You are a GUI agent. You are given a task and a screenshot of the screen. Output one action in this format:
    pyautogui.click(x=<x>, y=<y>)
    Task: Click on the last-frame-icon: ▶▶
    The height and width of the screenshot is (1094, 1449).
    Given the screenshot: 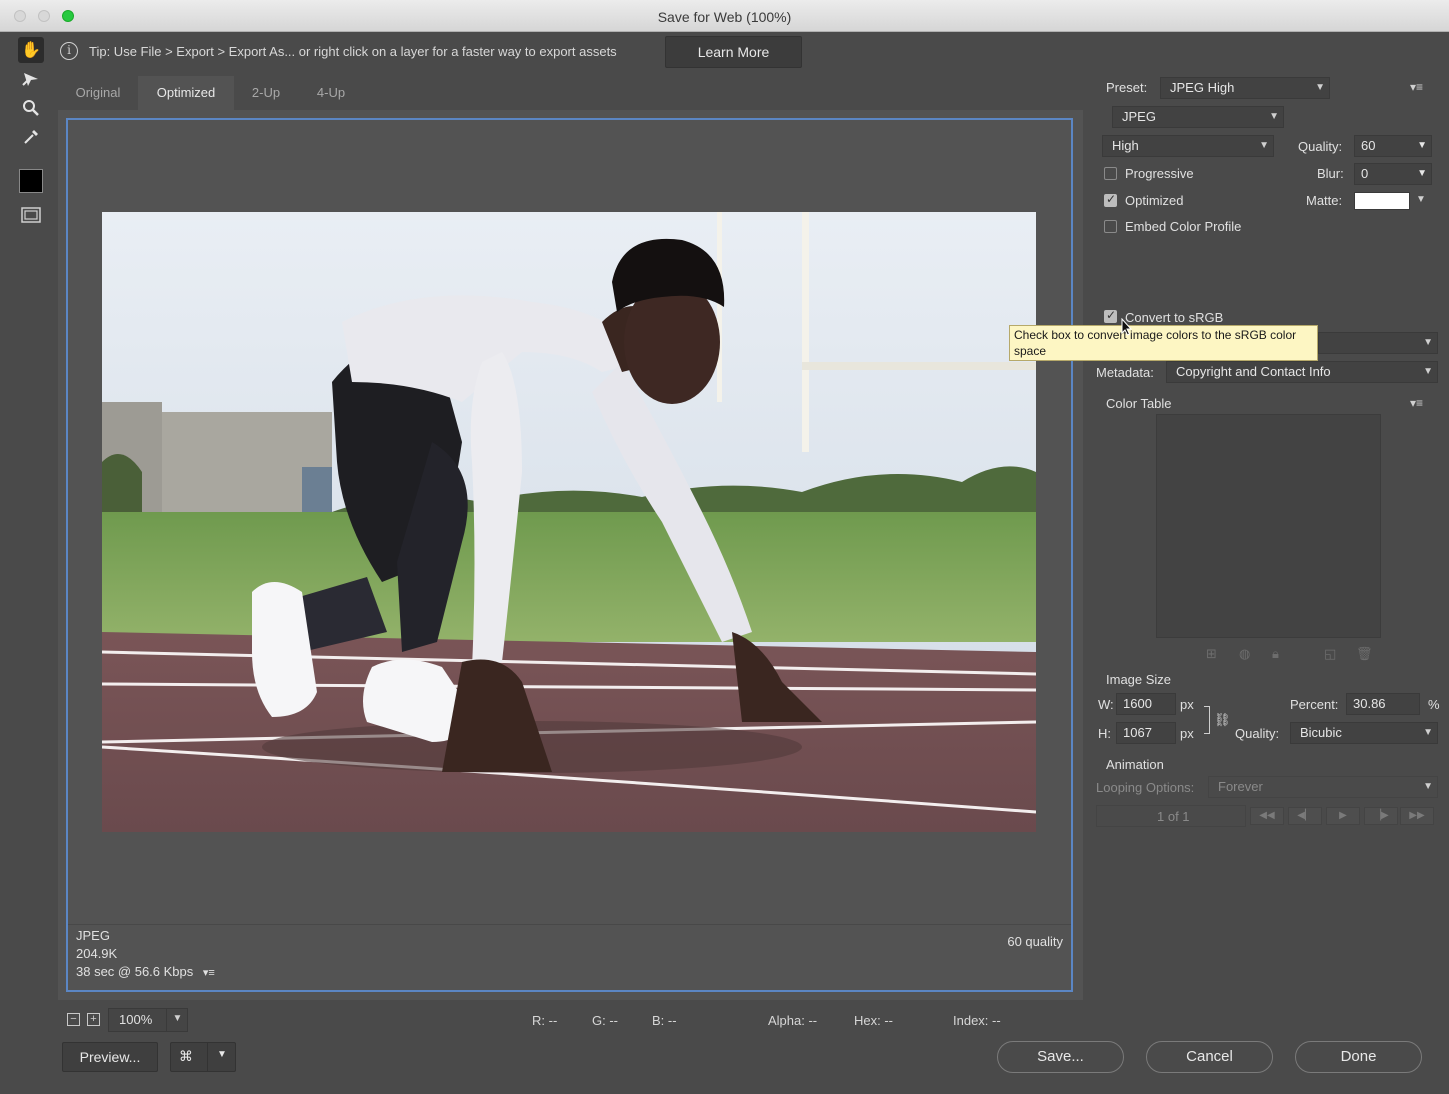 What is the action you would take?
    pyautogui.click(x=1417, y=816)
    